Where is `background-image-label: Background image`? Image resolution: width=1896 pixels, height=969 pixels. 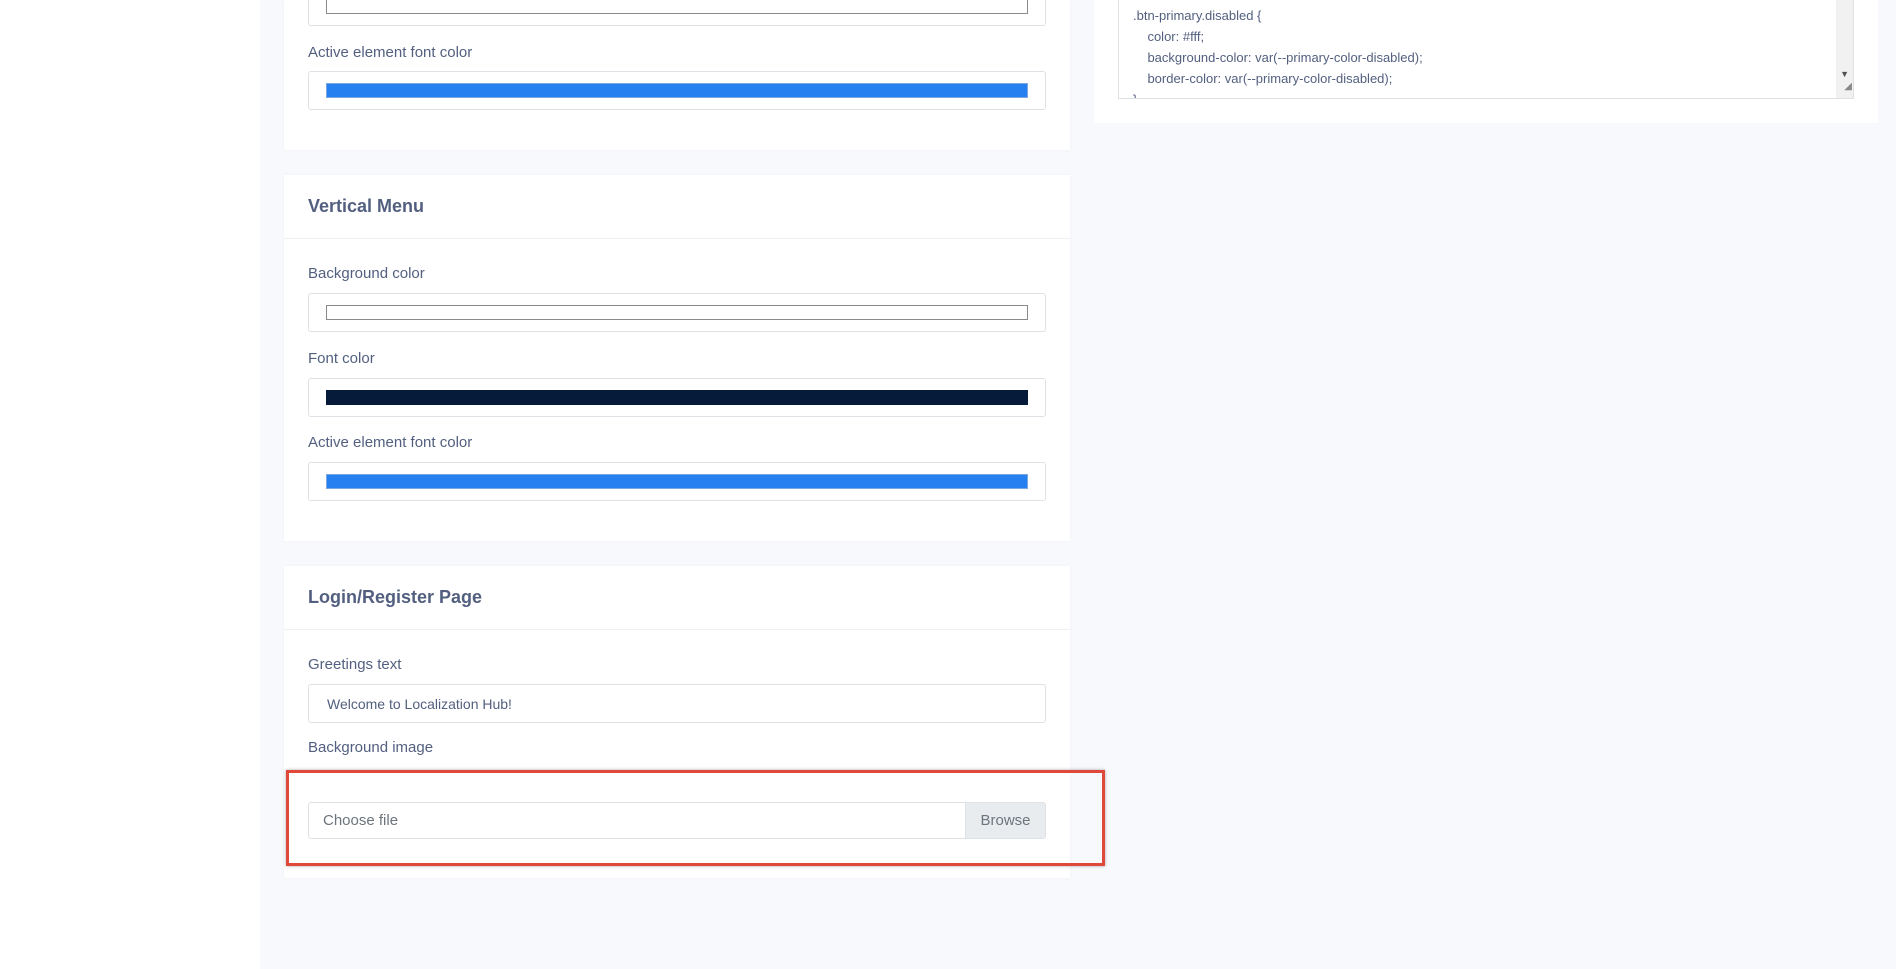 background-image-label: Background image is located at coordinates (371, 747).